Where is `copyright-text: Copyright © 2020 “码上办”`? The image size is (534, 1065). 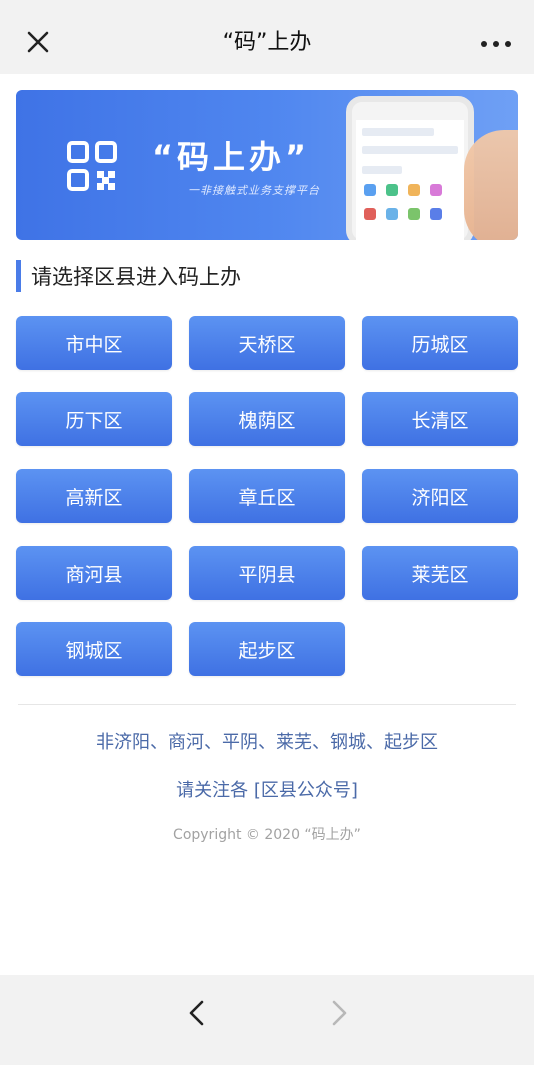 copyright-text: Copyright © 2020 “码上办” is located at coordinates (267, 835).